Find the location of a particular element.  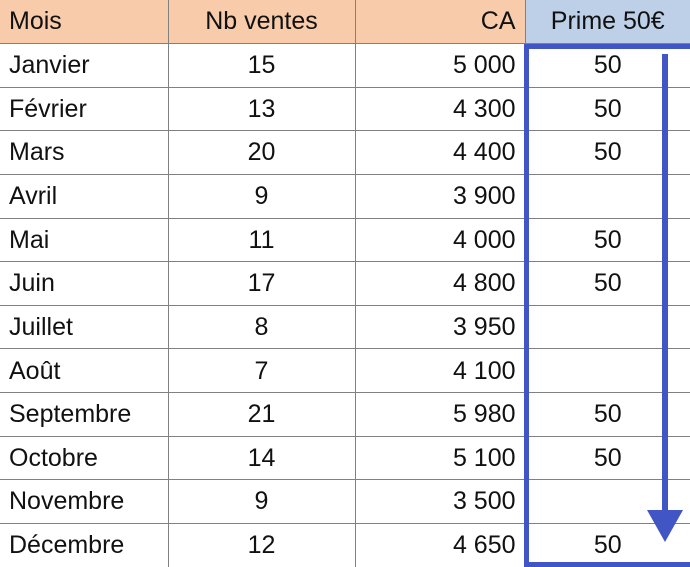

table-row: Février 13 4 300 50 is located at coordinates (345, 109).